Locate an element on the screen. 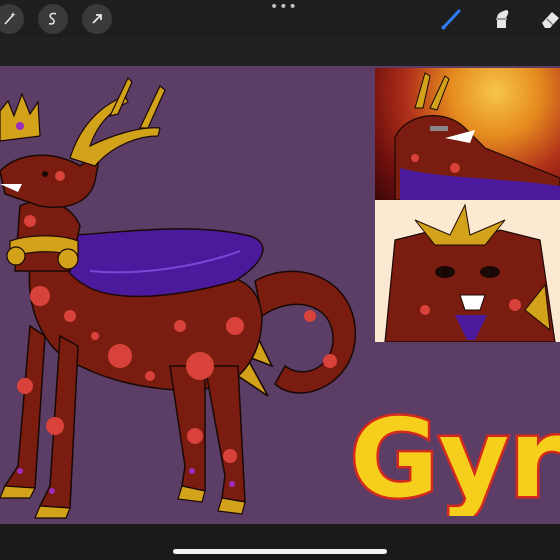  smudge-icon is located at coordinates (502, 19).